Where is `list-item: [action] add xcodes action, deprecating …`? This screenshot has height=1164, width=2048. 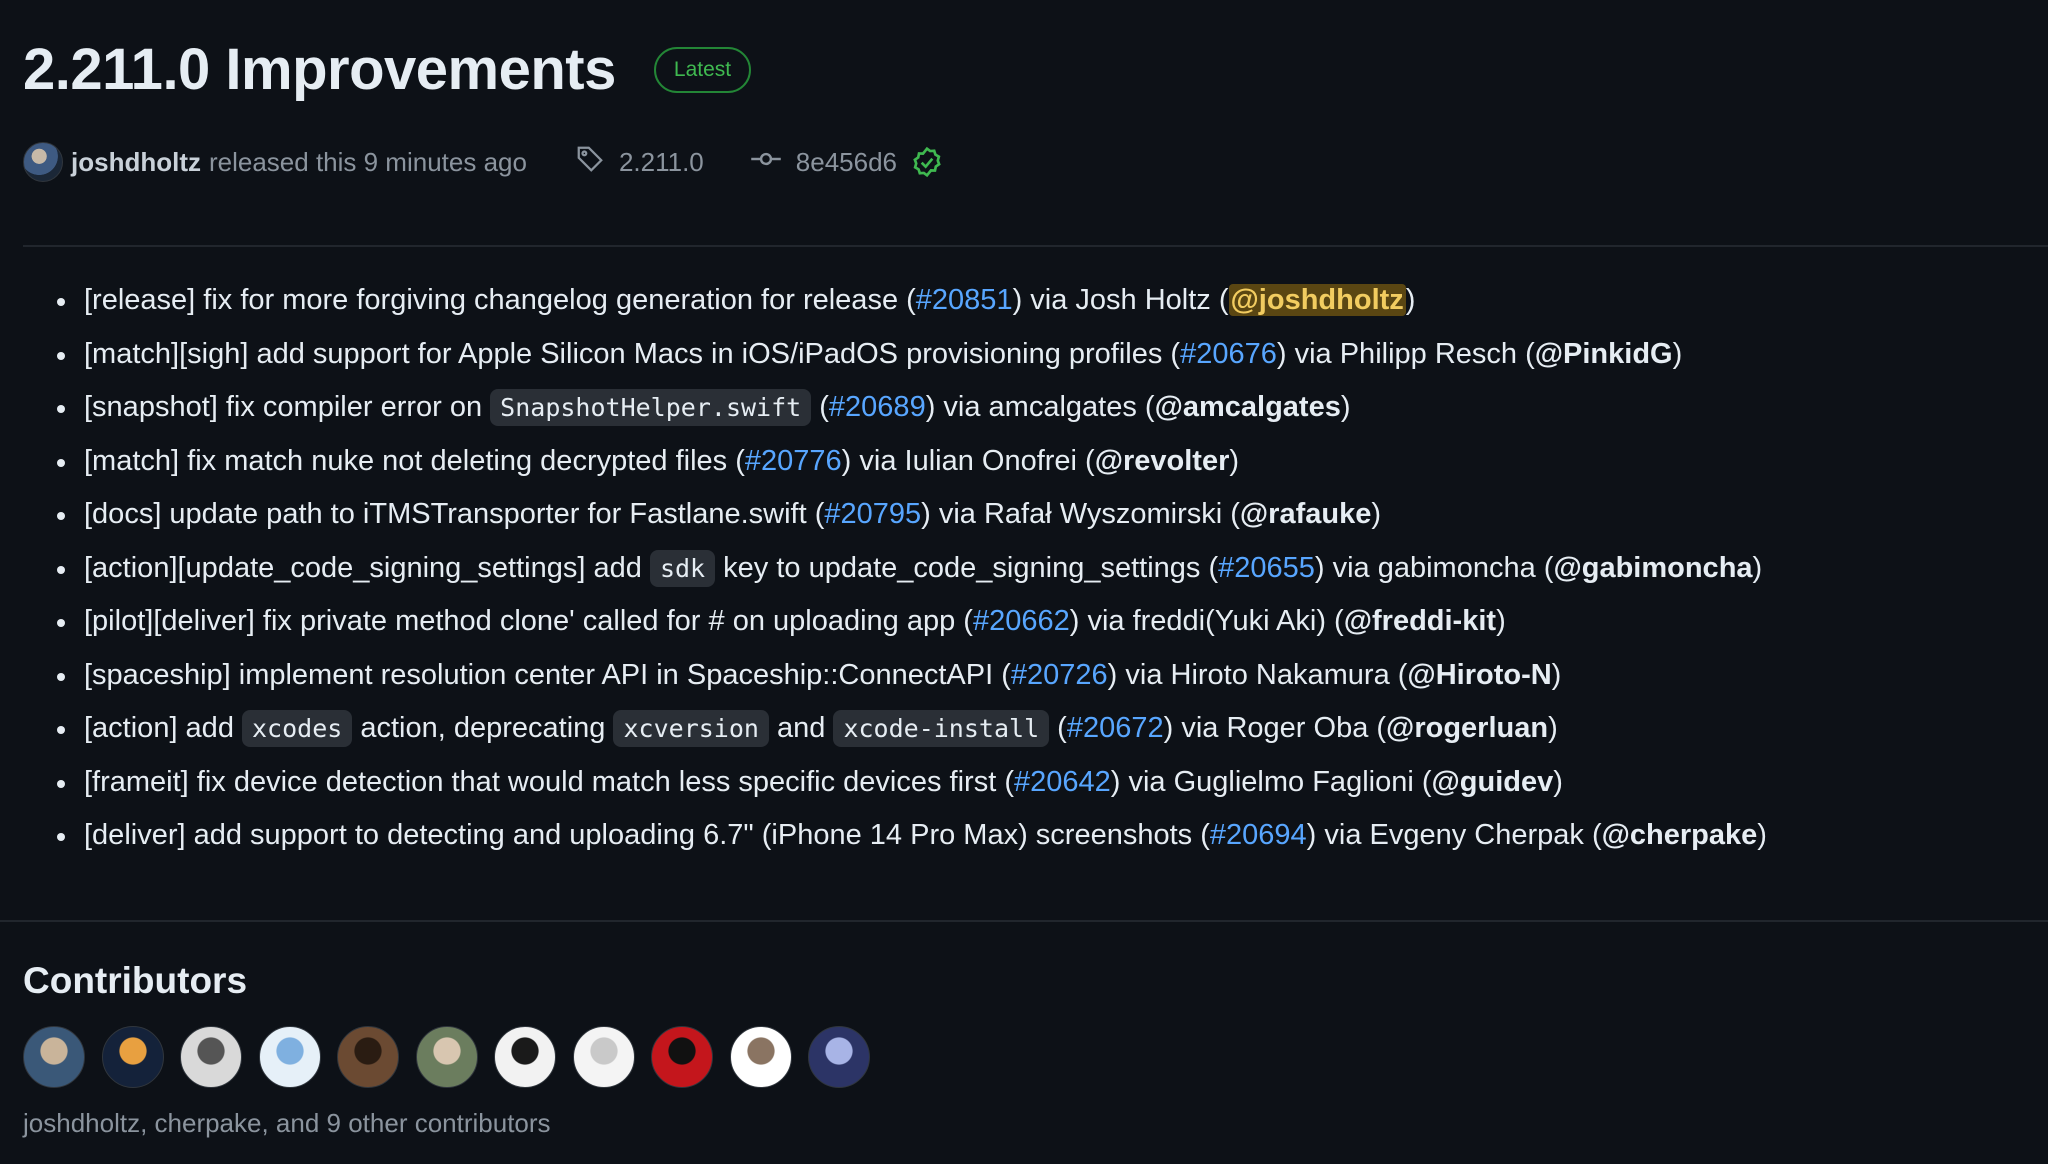 list-item: [action] add xcodes action, deprecating … is located at coordinates (912, 729).